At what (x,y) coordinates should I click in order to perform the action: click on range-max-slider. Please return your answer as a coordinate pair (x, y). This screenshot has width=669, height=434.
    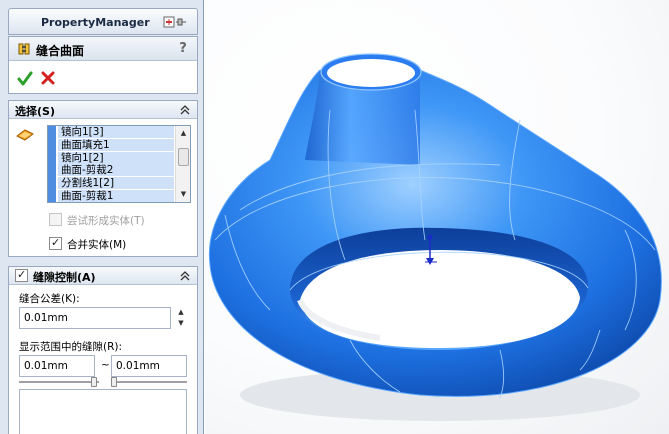
    Looking at the image, I should click on (149, 382).